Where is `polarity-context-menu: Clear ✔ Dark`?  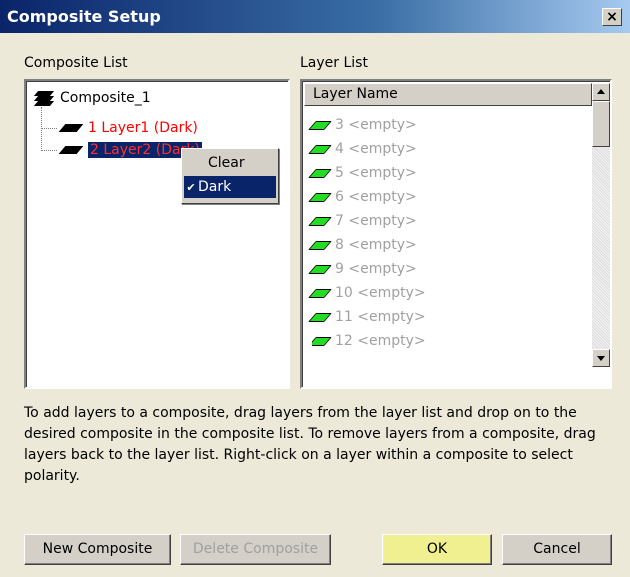 polarity-context-menu: Clear ✔ Dark is located at coordinates (230, 176).